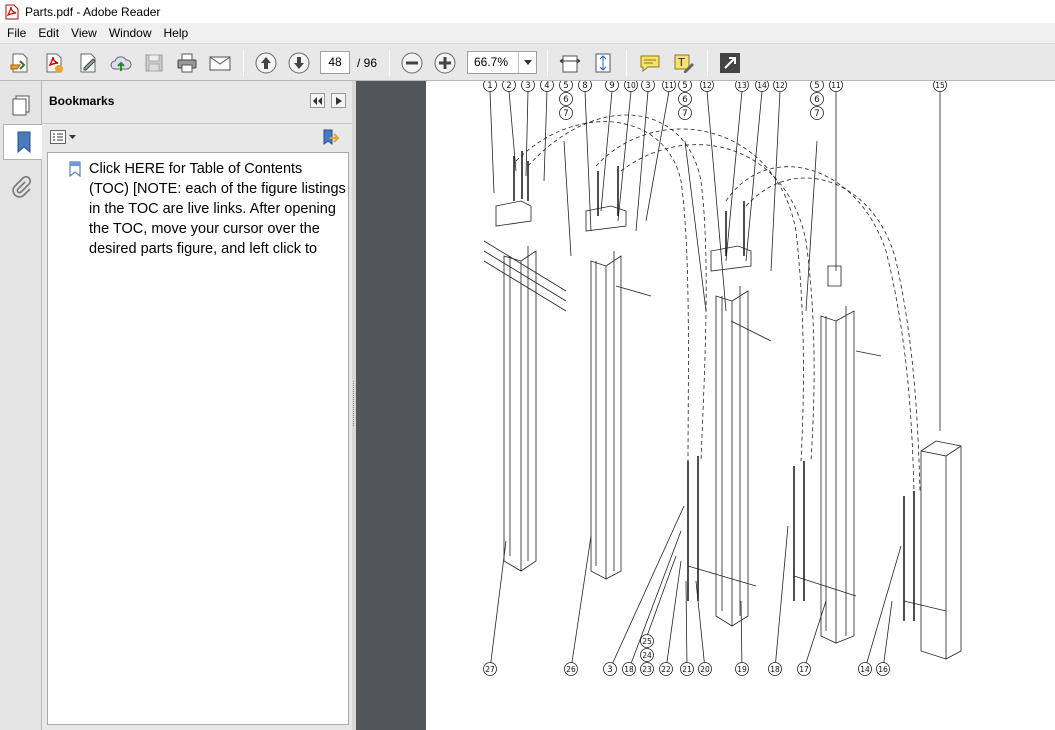 The height and width of the screenshot is (730, 1055). Describe the element at coordinates (883, 669) in the screenshot. I see `bottom-callout-label-14: 16` at that location.